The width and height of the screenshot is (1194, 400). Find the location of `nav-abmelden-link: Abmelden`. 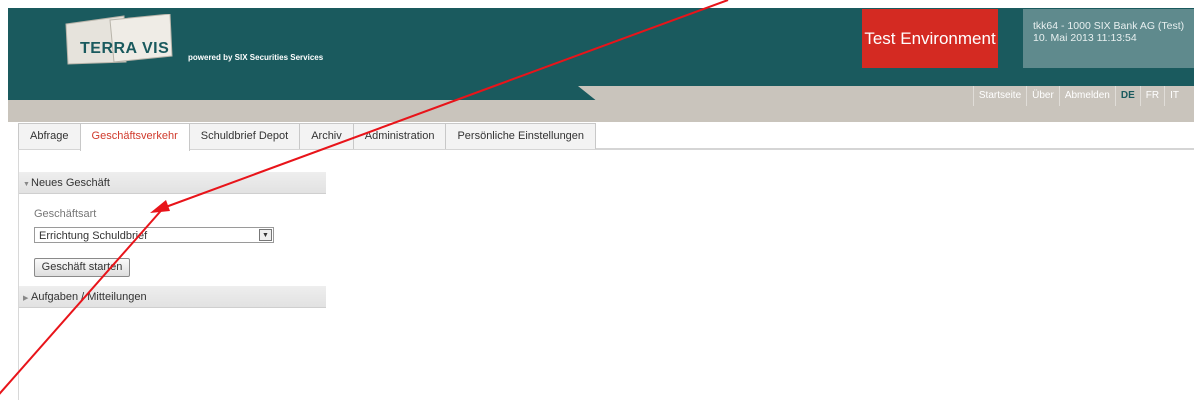

nav-abmelden-link: Abmelden is located at coordinates (1086, 96).